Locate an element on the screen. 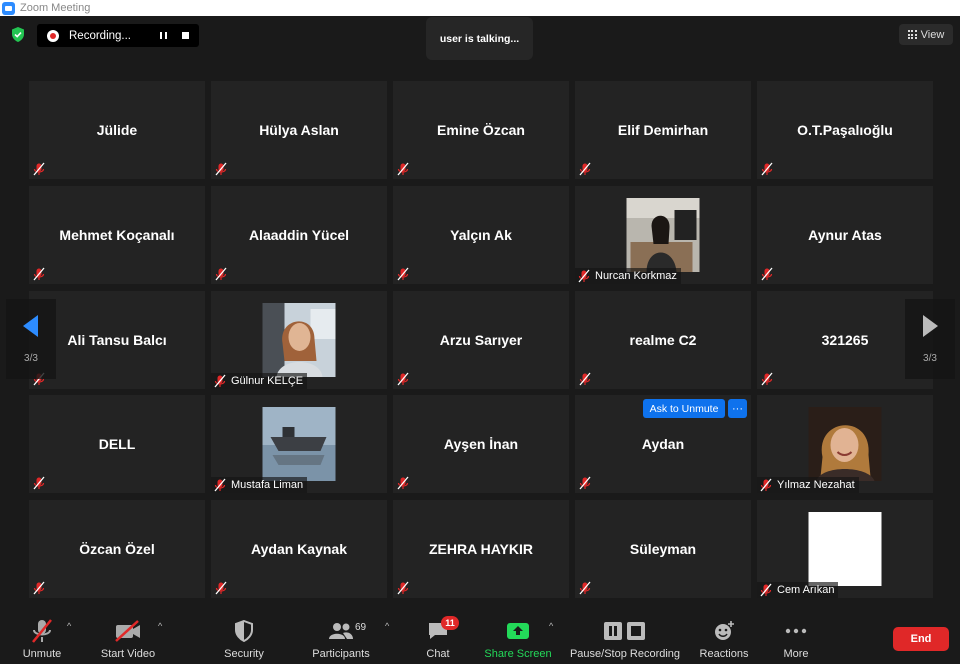 This screenshot has height=664, width=960. participant-tile-yalc-n-ak: Yalçın Ak is located at coordinates (481, 235).